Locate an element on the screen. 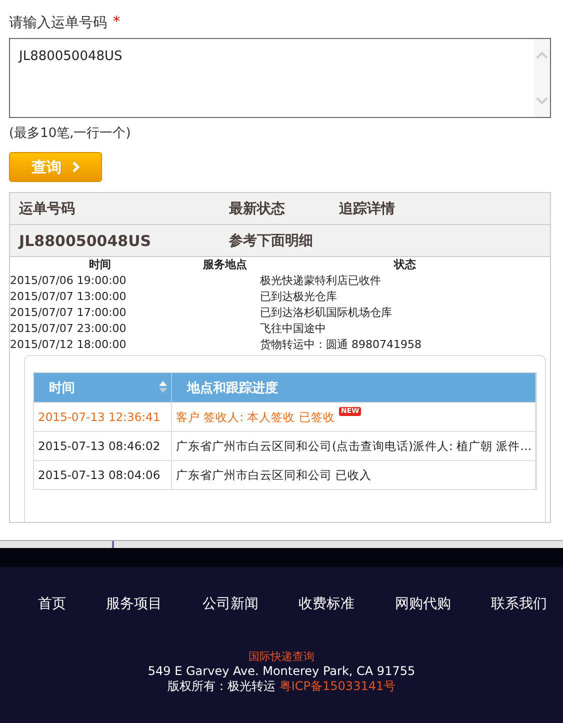 Image resolution: width=563 pixels, height=723 pixels. sort-icon is located at coordinates (163, 387).